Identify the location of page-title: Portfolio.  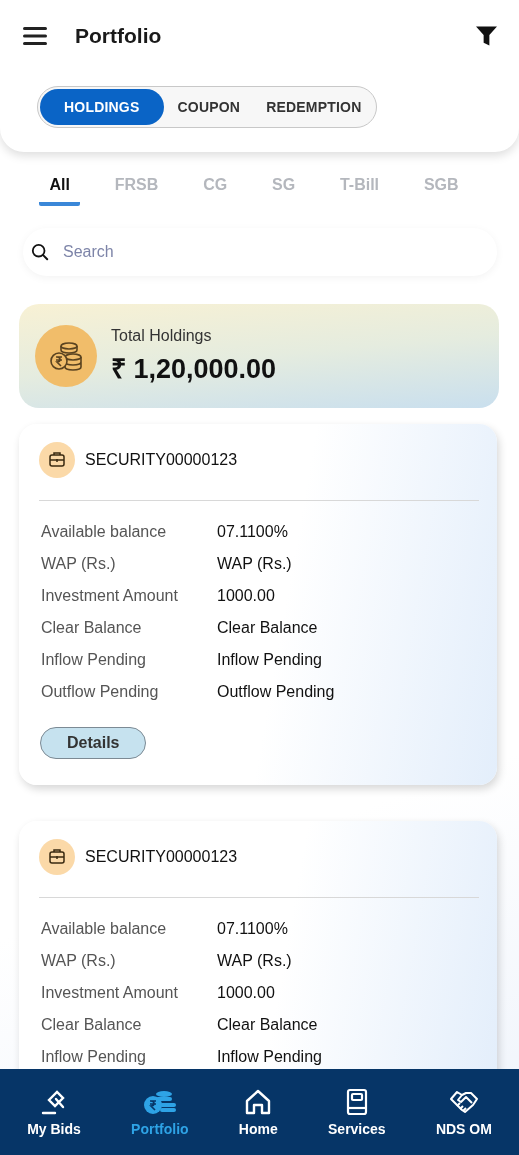
(119, 36).